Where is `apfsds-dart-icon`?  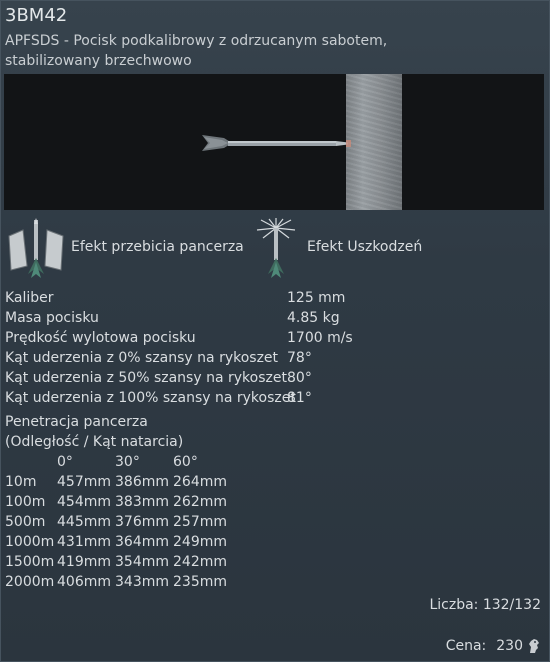
apfsds-dart-icon is located at coordinates (276, 143).